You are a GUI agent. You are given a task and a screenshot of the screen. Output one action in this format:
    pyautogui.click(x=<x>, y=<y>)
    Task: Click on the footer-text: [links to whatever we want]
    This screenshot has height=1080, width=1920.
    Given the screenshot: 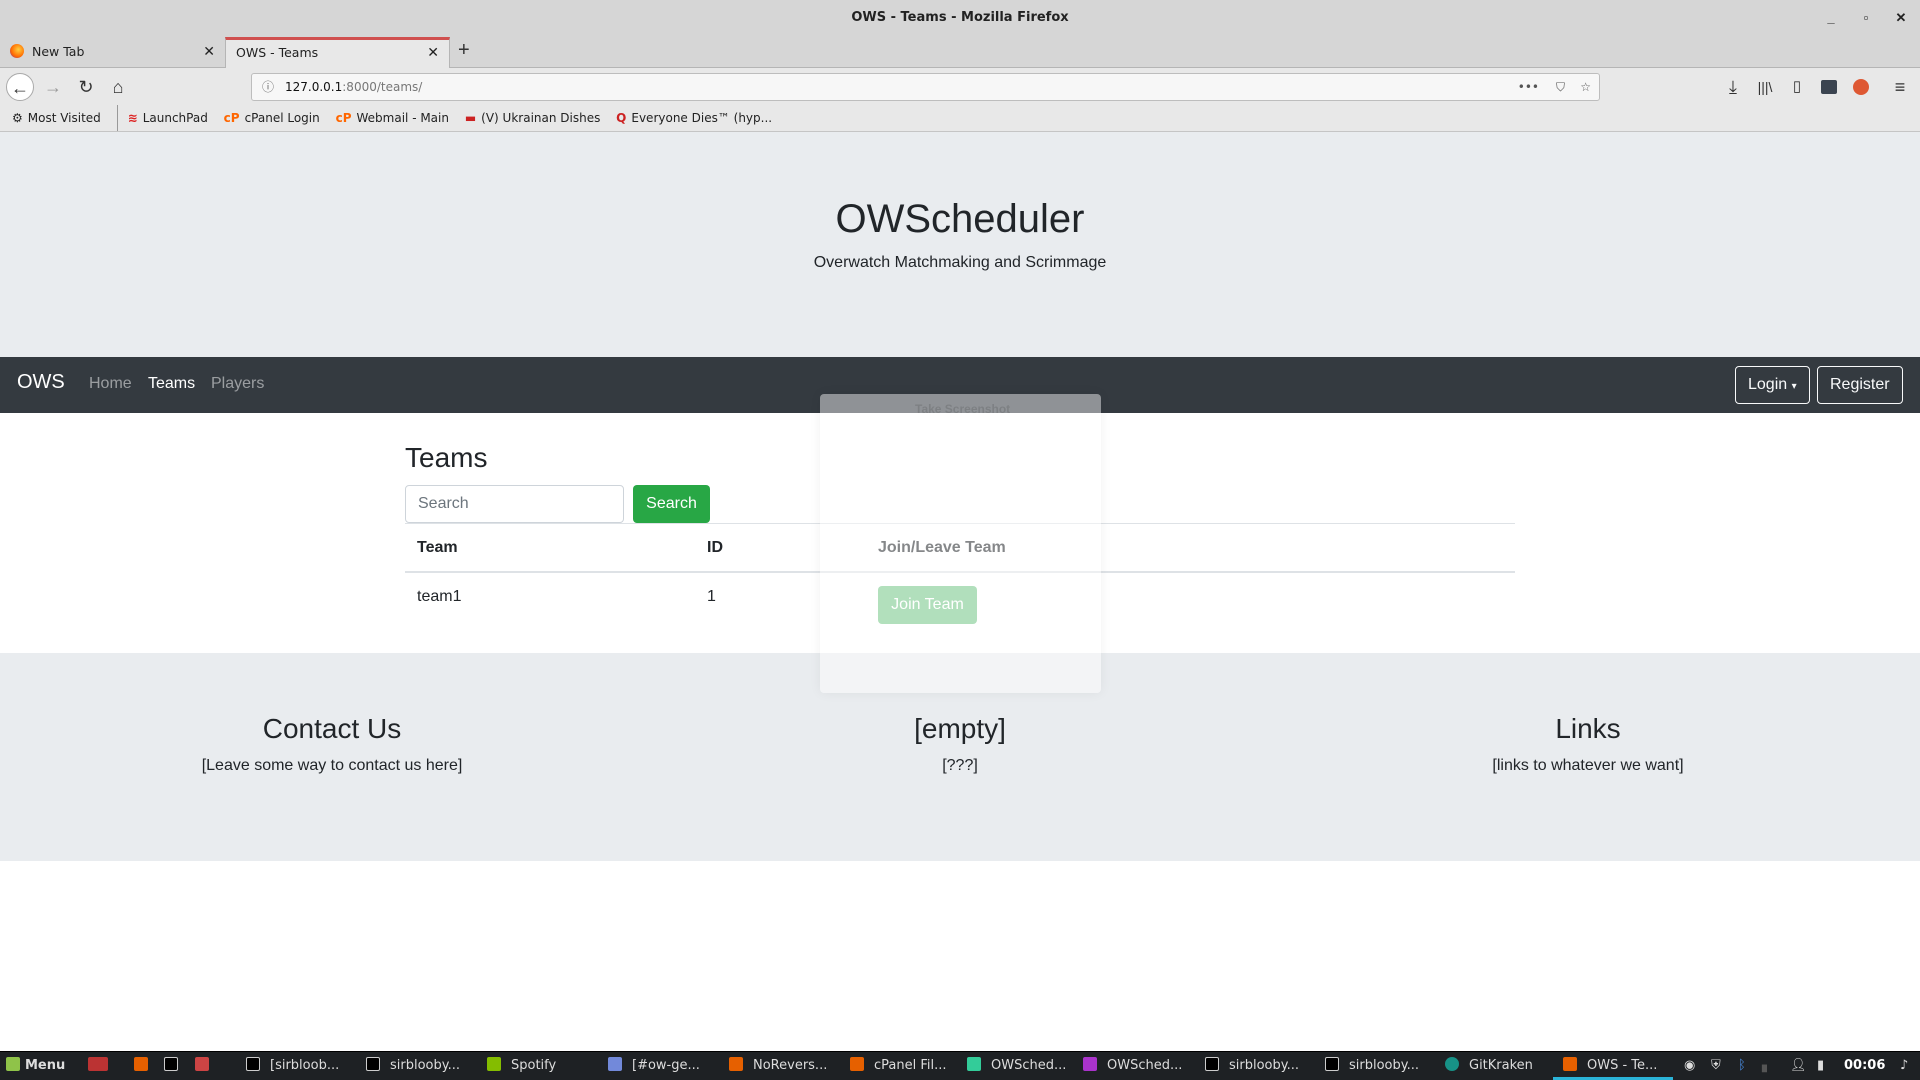 What is the action you would take?
    pyautogui.click(x=1588, y=765)
    